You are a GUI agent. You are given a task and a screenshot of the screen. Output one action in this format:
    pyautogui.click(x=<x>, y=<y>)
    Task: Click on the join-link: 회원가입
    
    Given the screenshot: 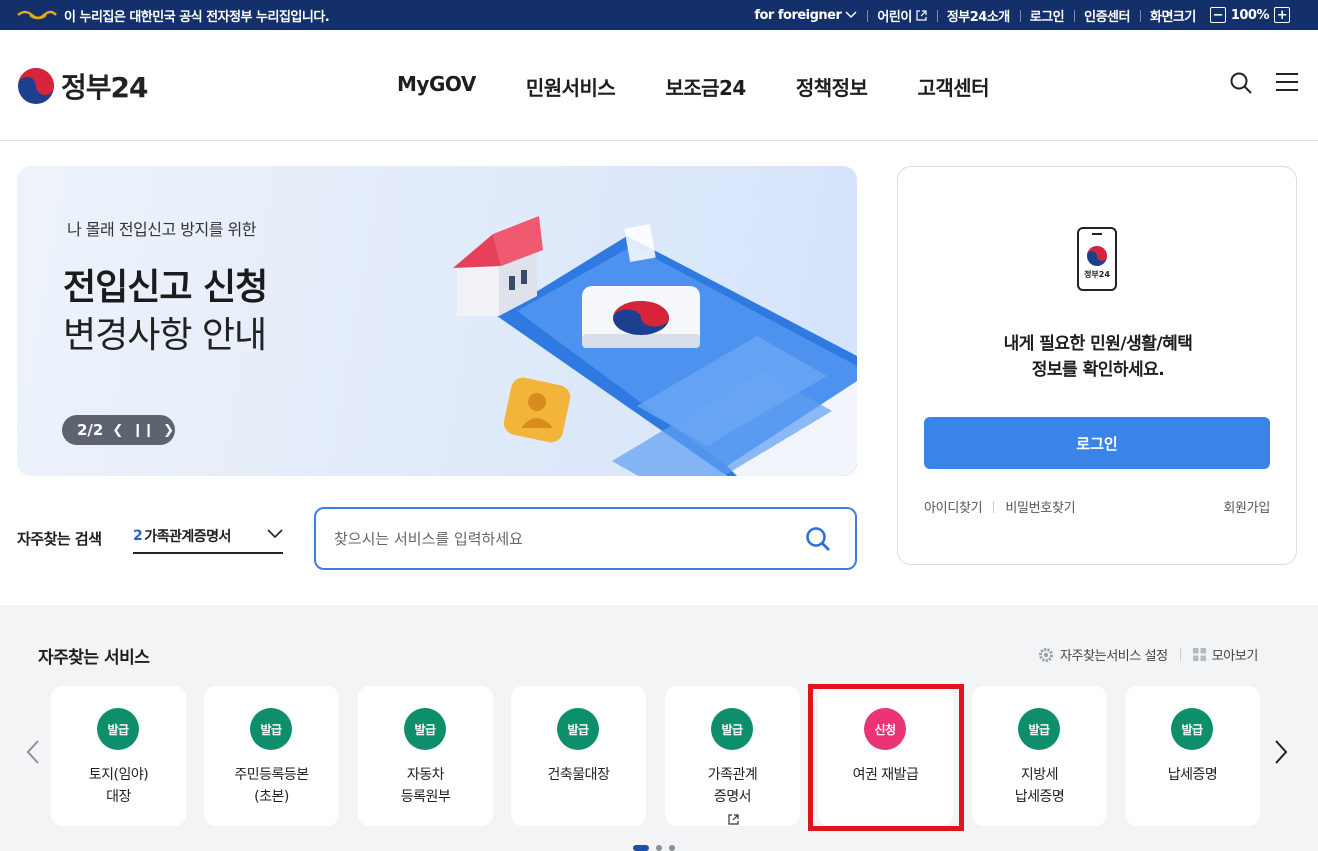 What is the action you would take?
    pyautogui.click(x=1246, y=506)
    